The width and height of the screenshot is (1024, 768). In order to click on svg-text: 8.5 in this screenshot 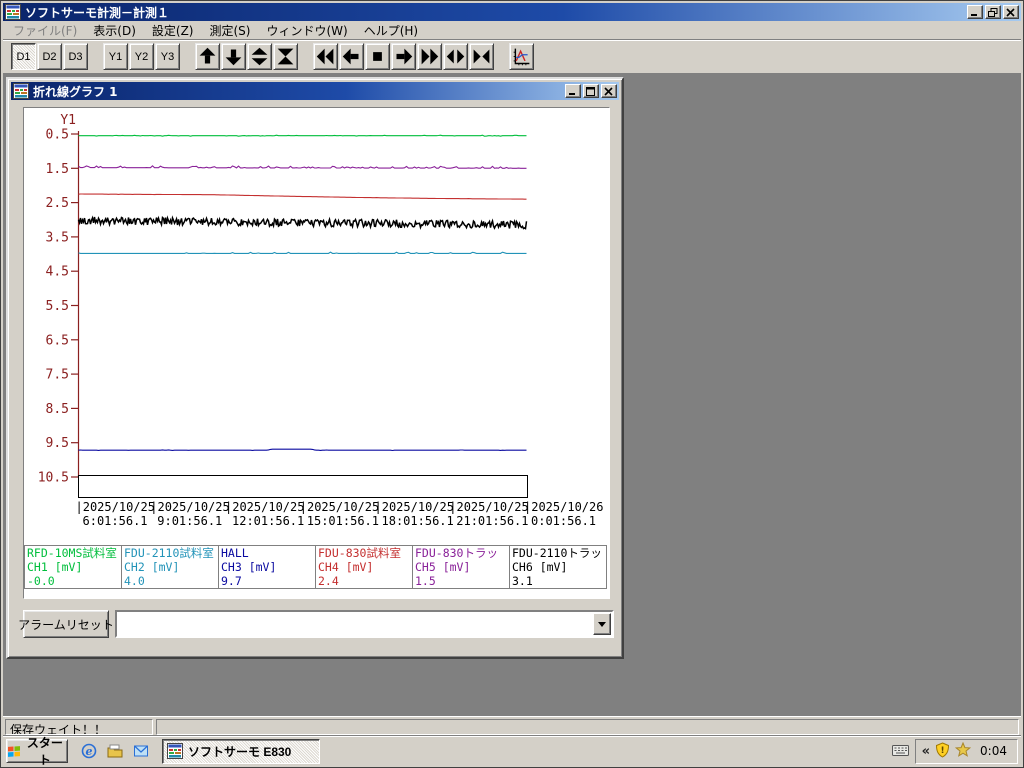, I will do `click(57, 409)`.